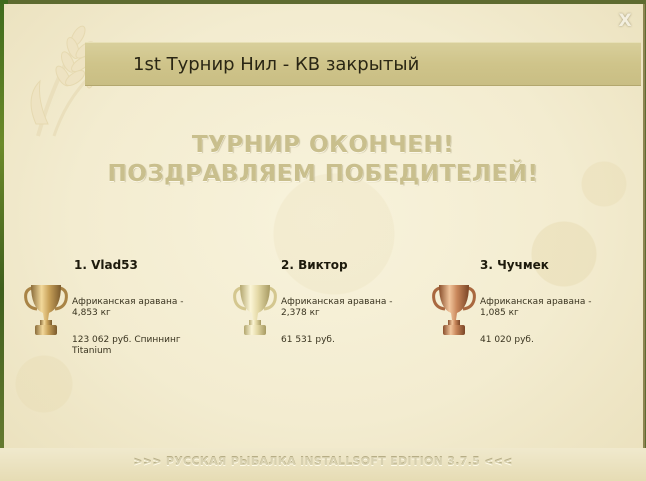 The image size is (646, 481). I want to click on window-title: 1st Турнир Нил - КВ закрытый, so click(276, 64).